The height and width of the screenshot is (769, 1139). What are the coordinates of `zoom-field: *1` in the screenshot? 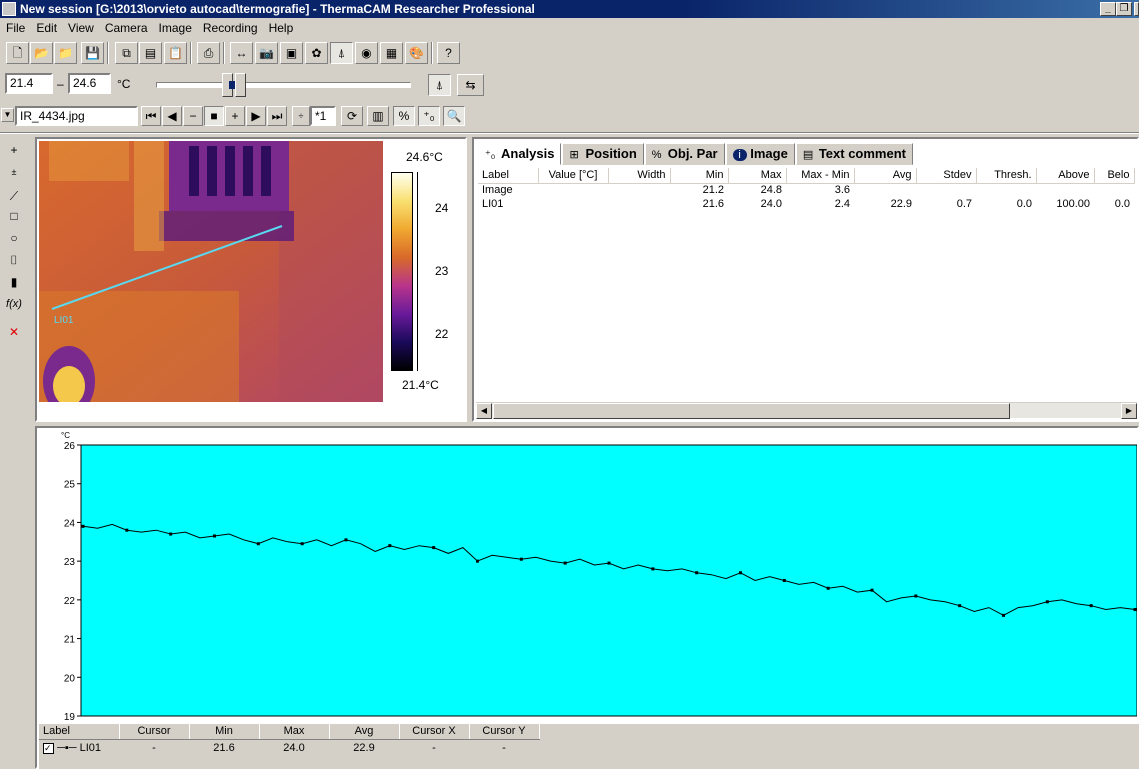 It's located at (323, 116).